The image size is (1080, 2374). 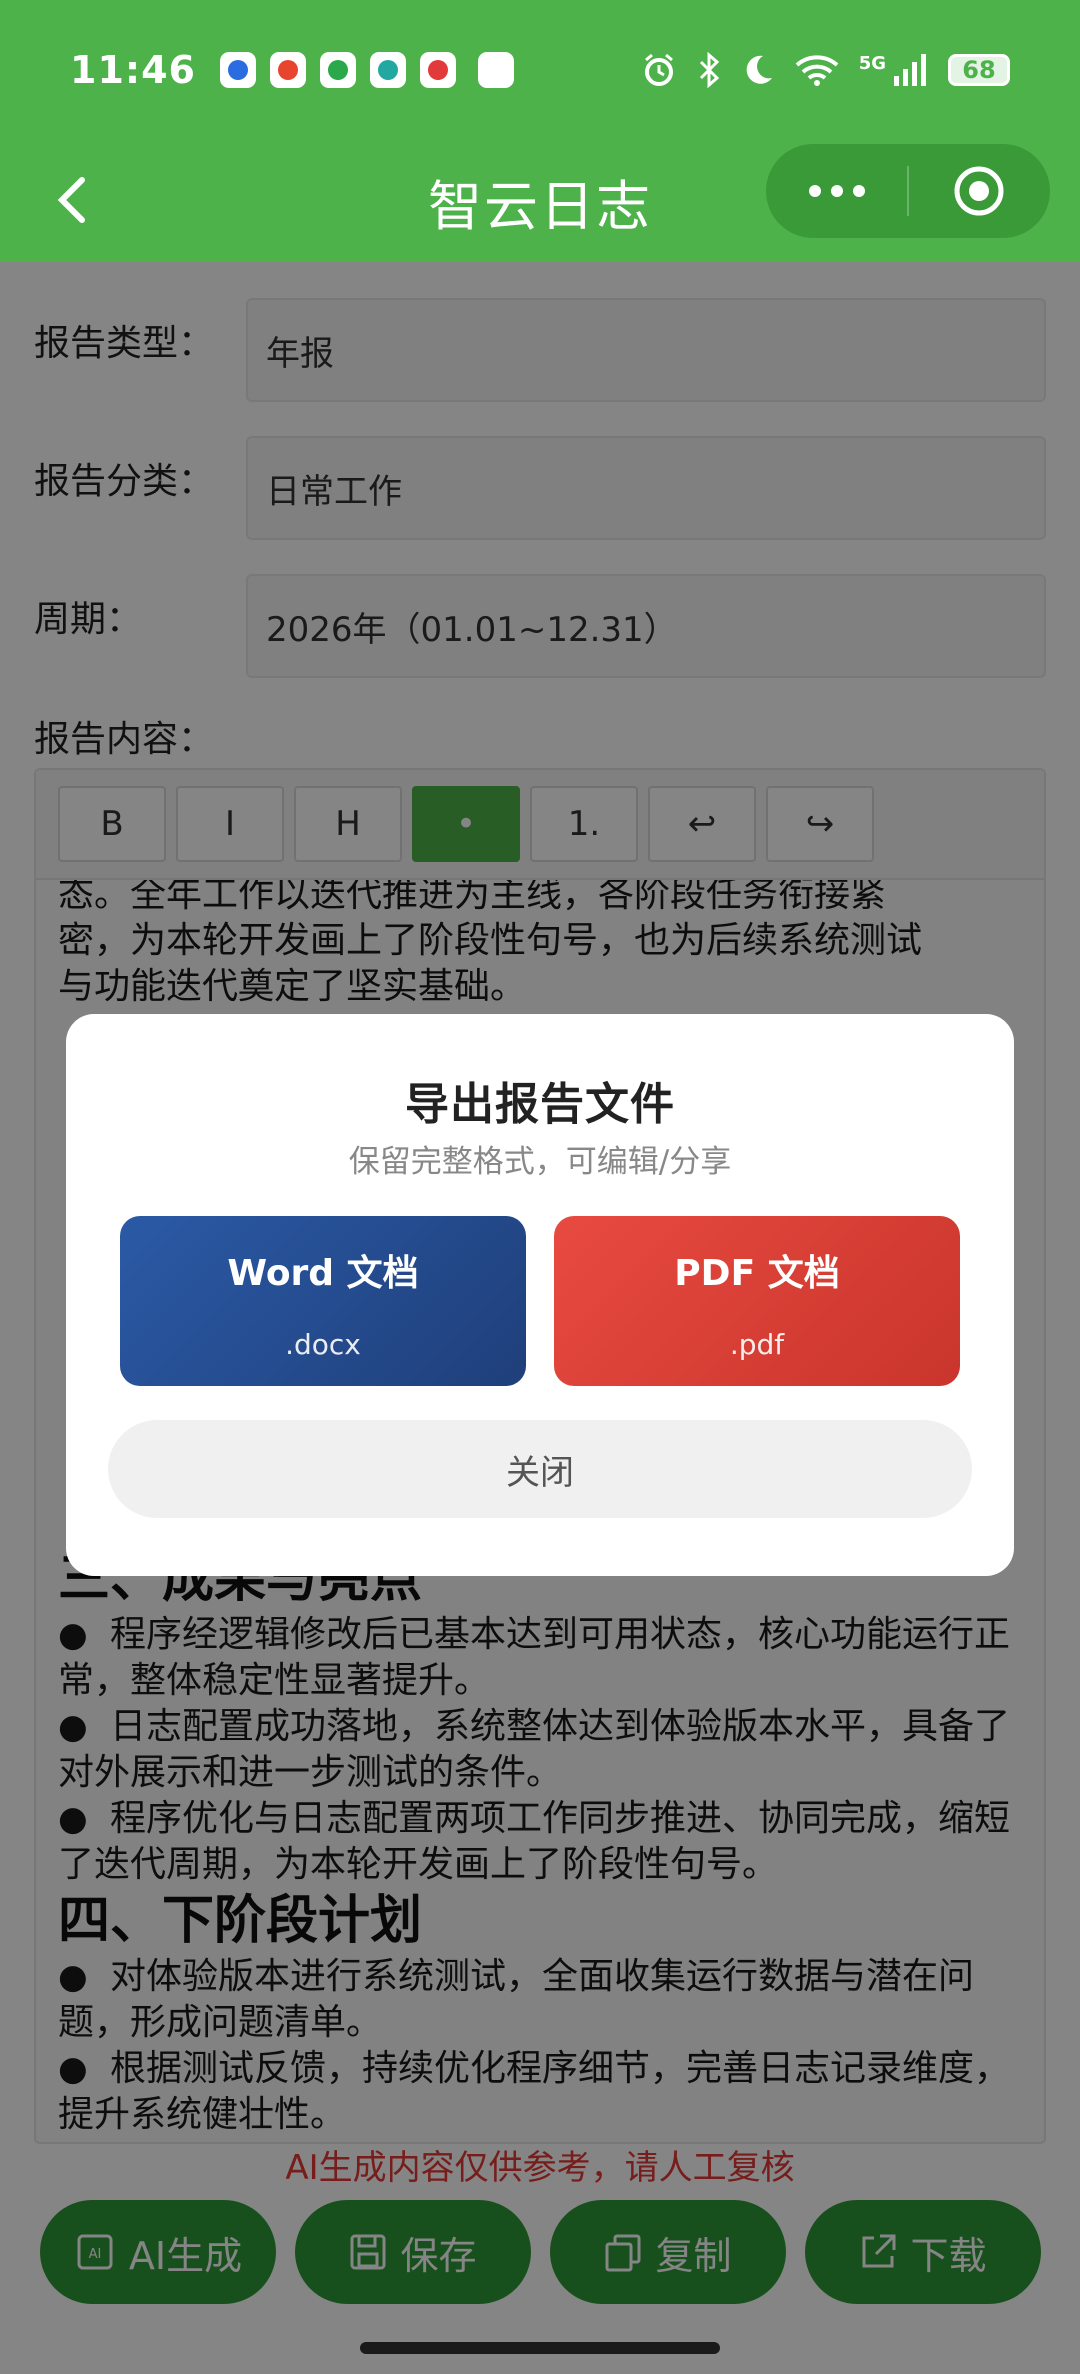 What do you see at coordinates (366, 70) in the screenshot?
I see `notification-icons` at bounding box center [366, 70].